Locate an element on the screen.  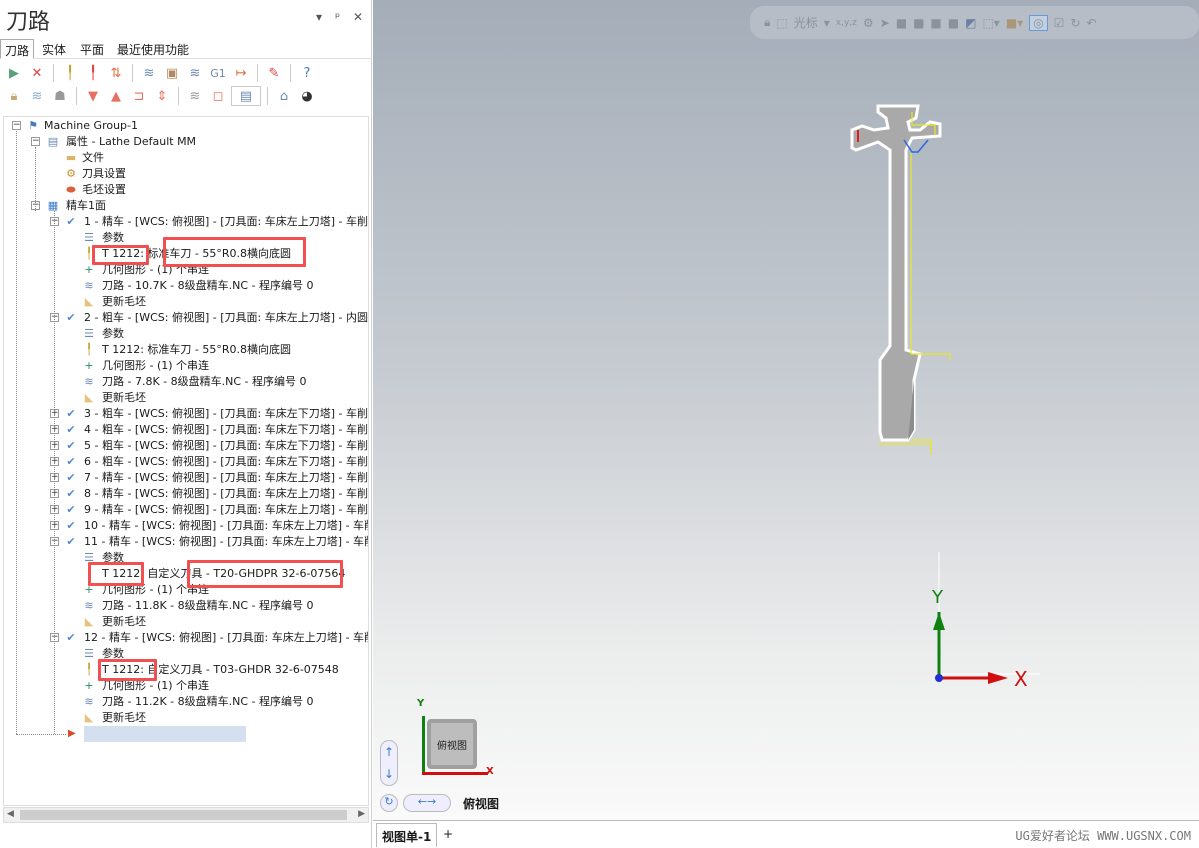
selected-empty-row is located at coordinates (165, 734).